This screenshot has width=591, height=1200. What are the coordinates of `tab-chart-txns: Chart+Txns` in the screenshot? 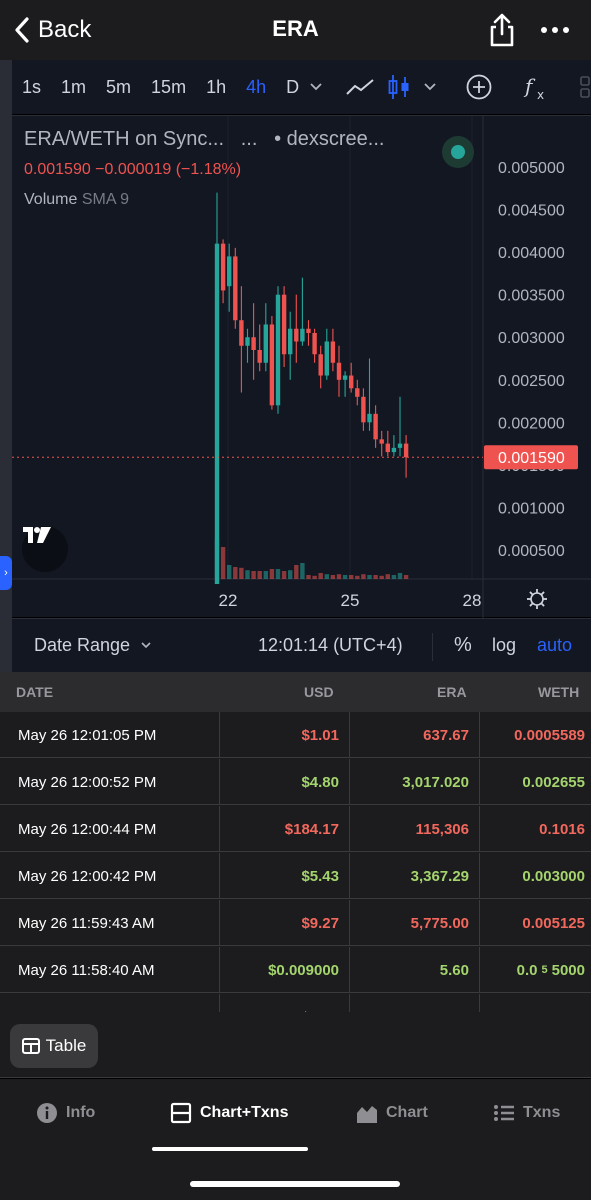 It's located at (229, 1113).